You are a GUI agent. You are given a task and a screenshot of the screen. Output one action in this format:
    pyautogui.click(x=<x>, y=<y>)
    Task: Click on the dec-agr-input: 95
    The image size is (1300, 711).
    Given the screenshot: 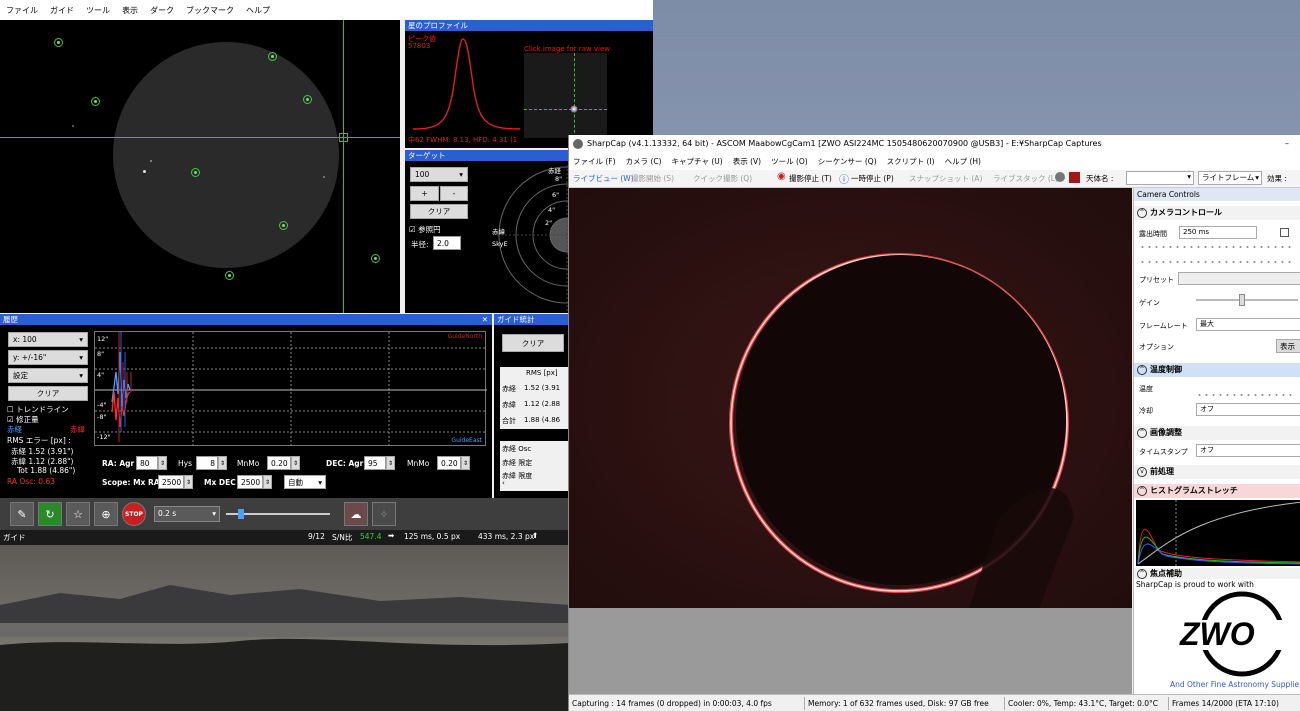 What is the action you would take?
    pyautogui.click(x=375, y=463)
    